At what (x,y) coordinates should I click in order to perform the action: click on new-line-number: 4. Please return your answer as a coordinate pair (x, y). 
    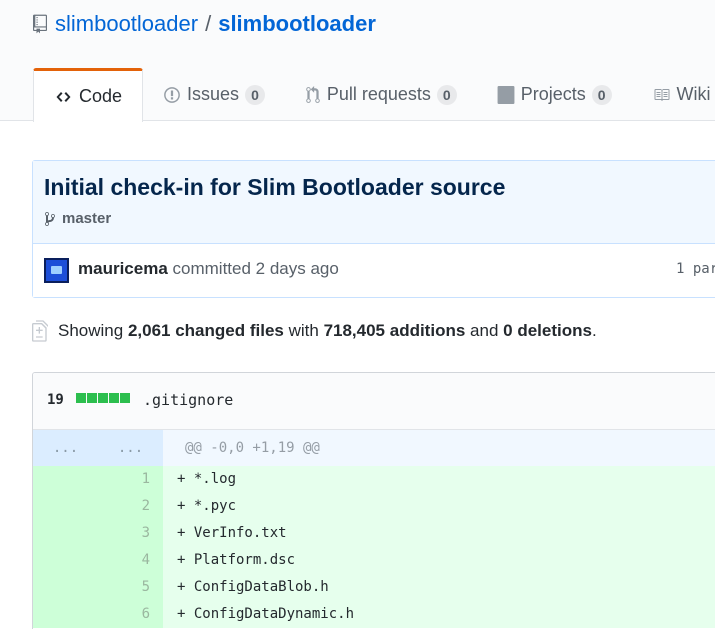
    Looking at the image, I should click on (130, 560).